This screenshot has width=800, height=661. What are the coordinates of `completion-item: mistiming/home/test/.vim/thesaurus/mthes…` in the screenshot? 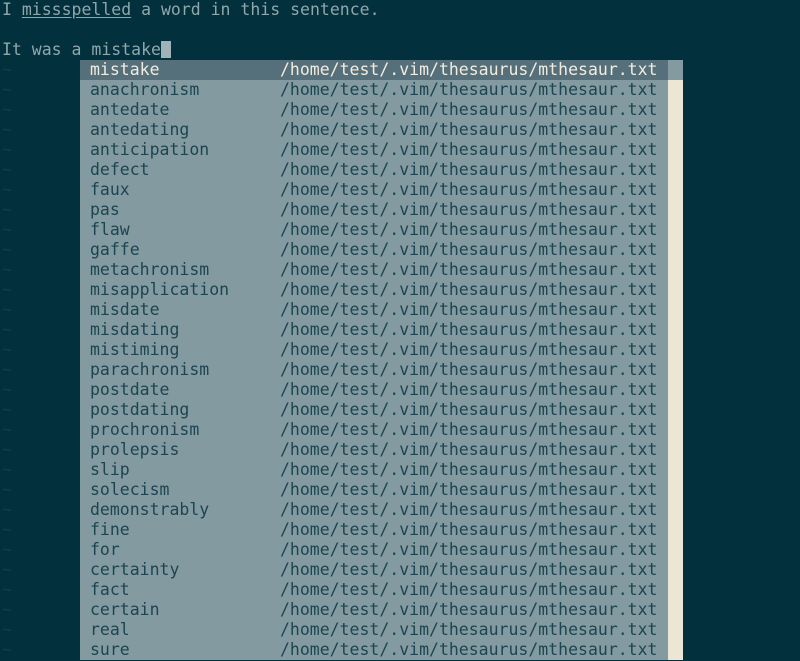 It's located at (374, 350).